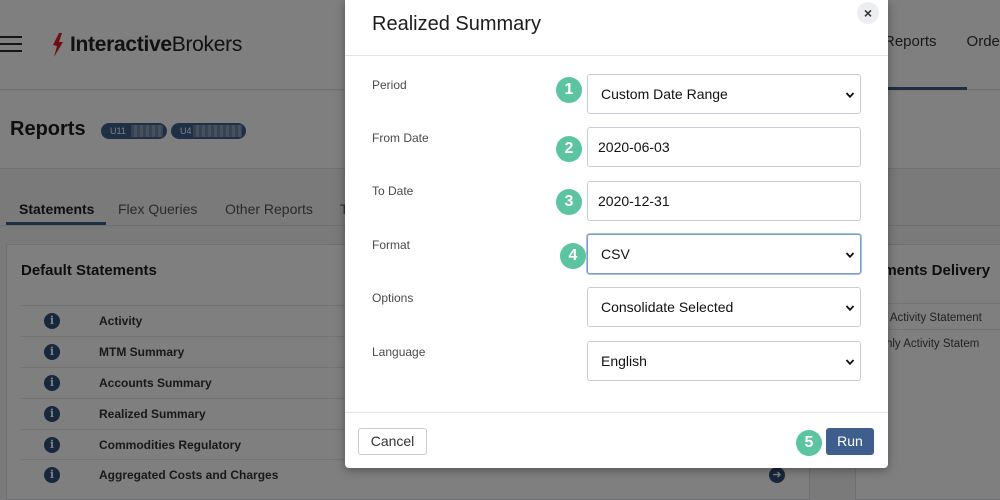 The image size is (1000, 500). Describe the element at coordinates (724, 94) in the screenshot. I see `period-select: Custom Date Range` at that location.